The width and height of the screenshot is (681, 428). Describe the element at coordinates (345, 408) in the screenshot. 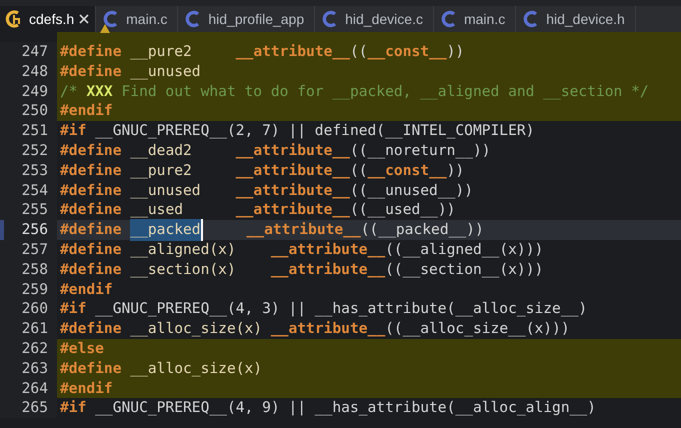

I see `code-text: __GNUC_PREREQ__(4, 9) || __has_attribute(__alloc_align__)` at that location.